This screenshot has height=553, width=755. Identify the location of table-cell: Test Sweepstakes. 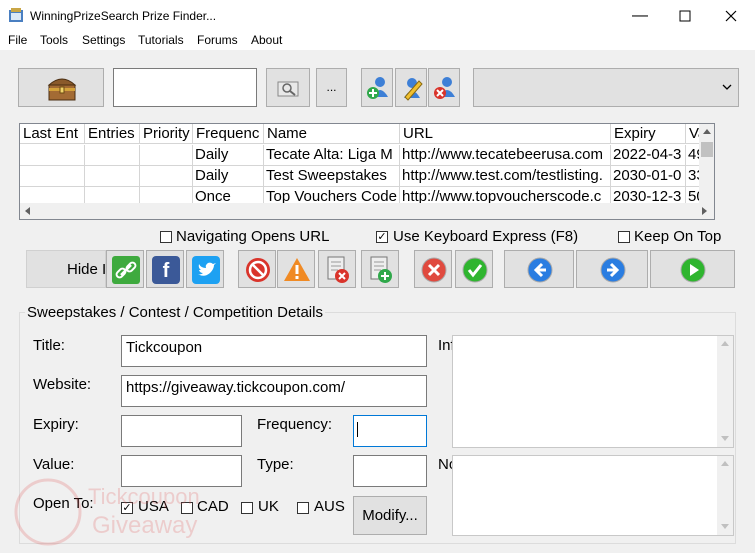
(332, 176).